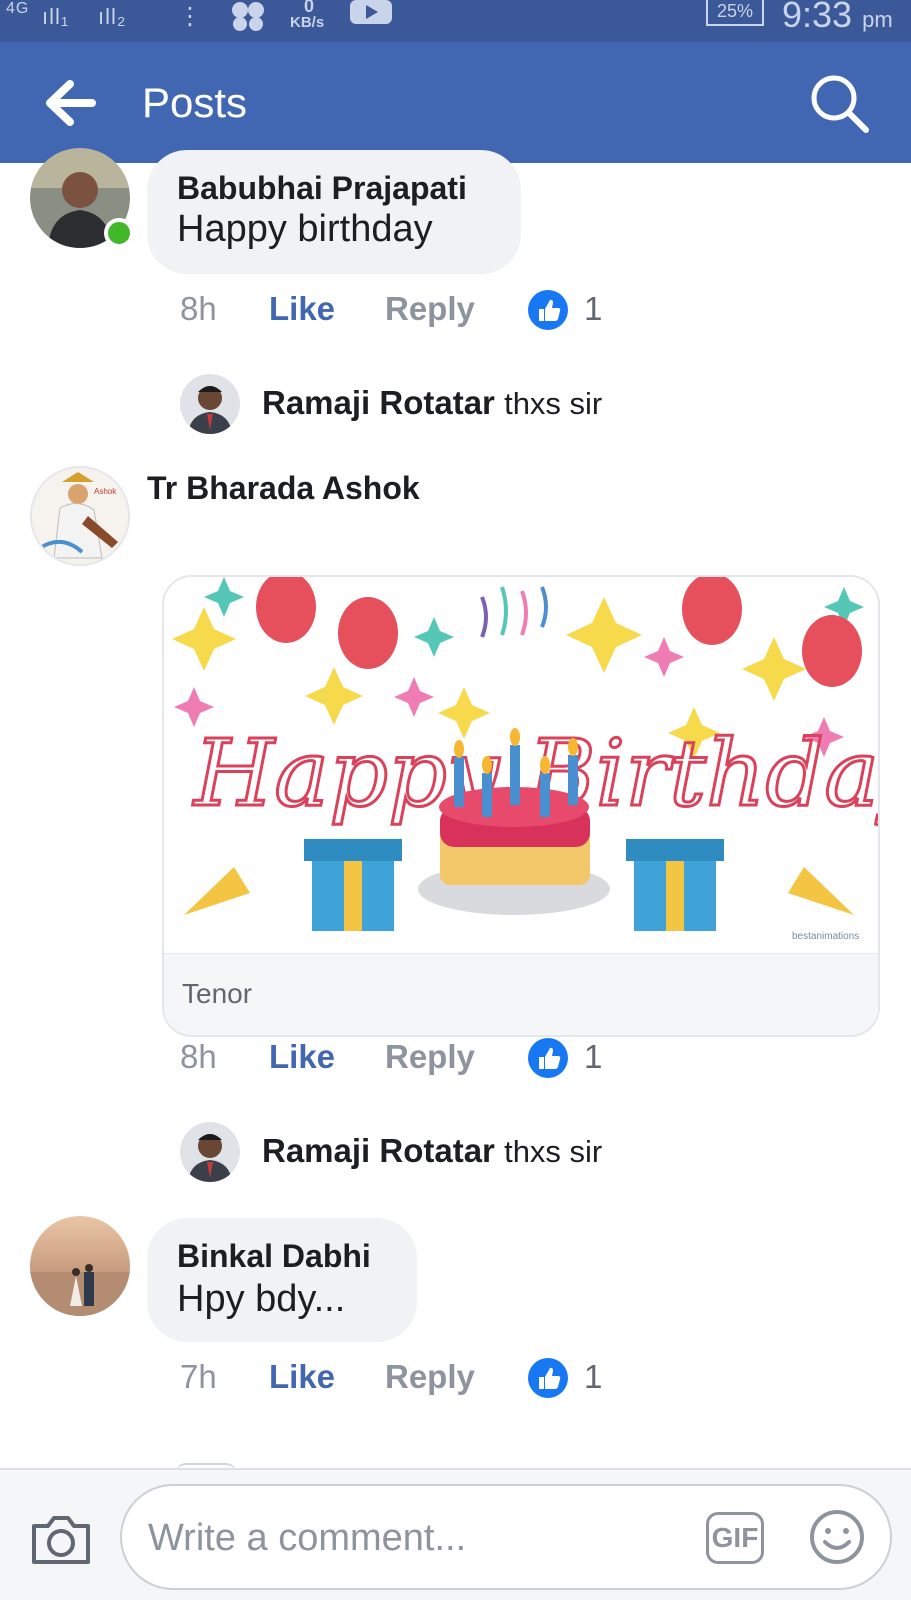 The width and height of the screenshot is (911, 1600). Describe the element at coordinates (119, 233) in the screenshot. I see `online-status-dot` at that location.